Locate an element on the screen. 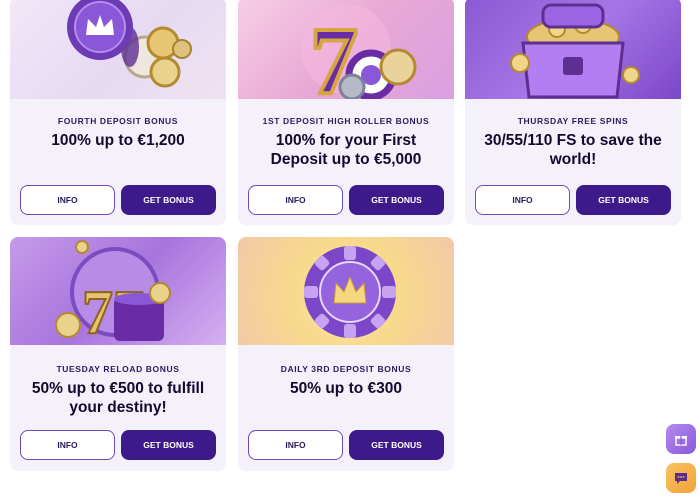 The image size is (700, 500). chat-icon is located at coordinates (681, 478).